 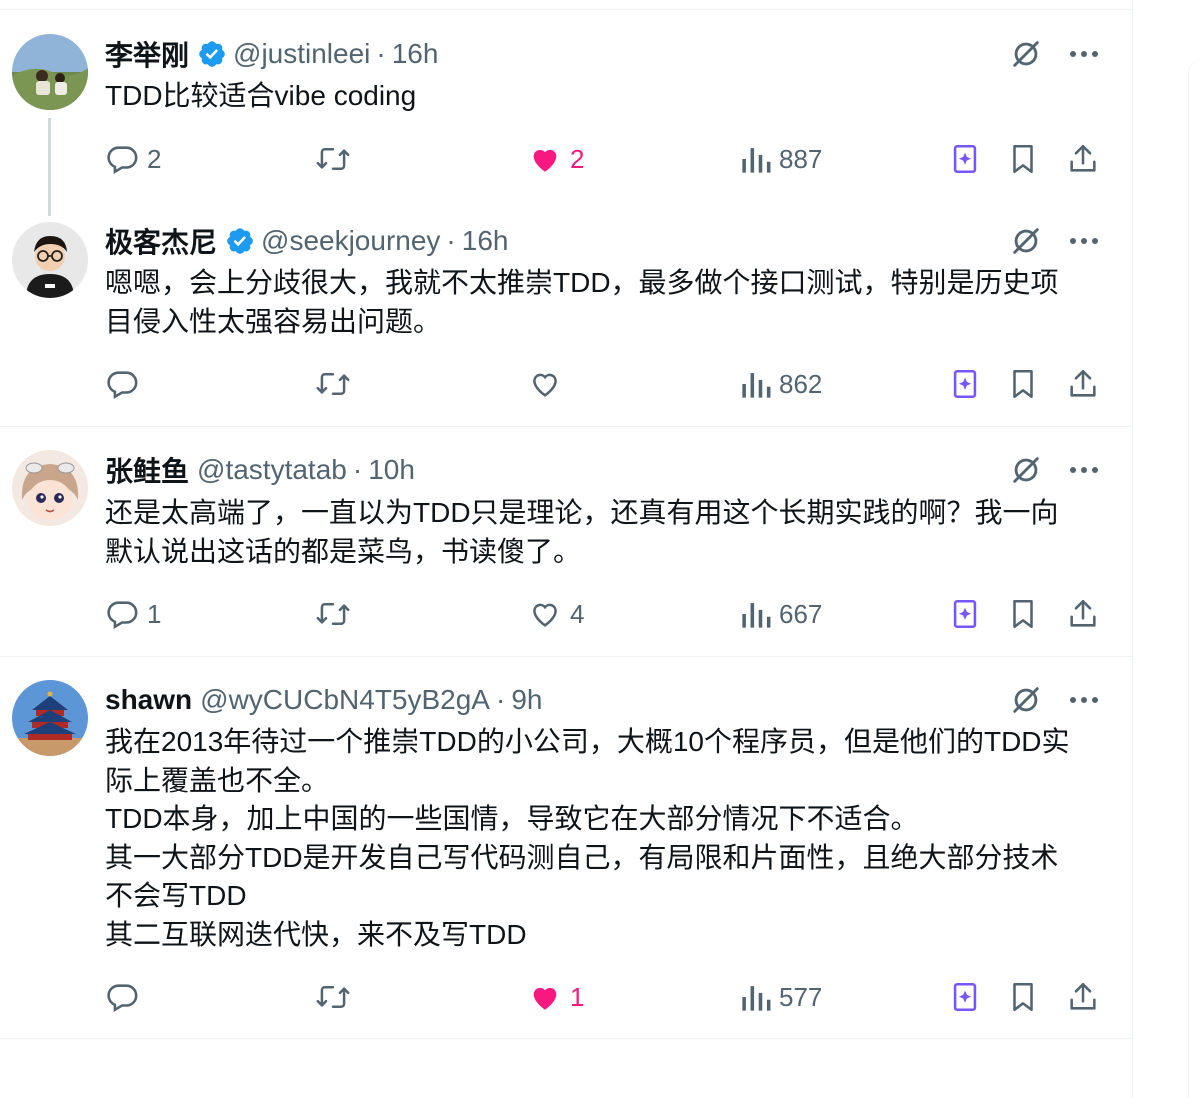 I want to click on tweet-header: 张鲑鱼 @tastytatab · 10h, so click(x=260, y=470).